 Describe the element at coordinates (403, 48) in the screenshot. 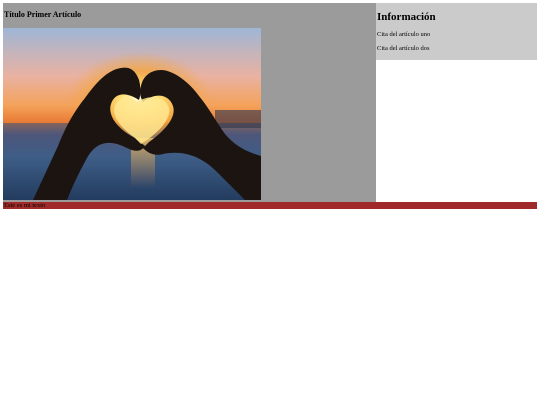

I see `citation-item: Cita del artículo dos` at that location.